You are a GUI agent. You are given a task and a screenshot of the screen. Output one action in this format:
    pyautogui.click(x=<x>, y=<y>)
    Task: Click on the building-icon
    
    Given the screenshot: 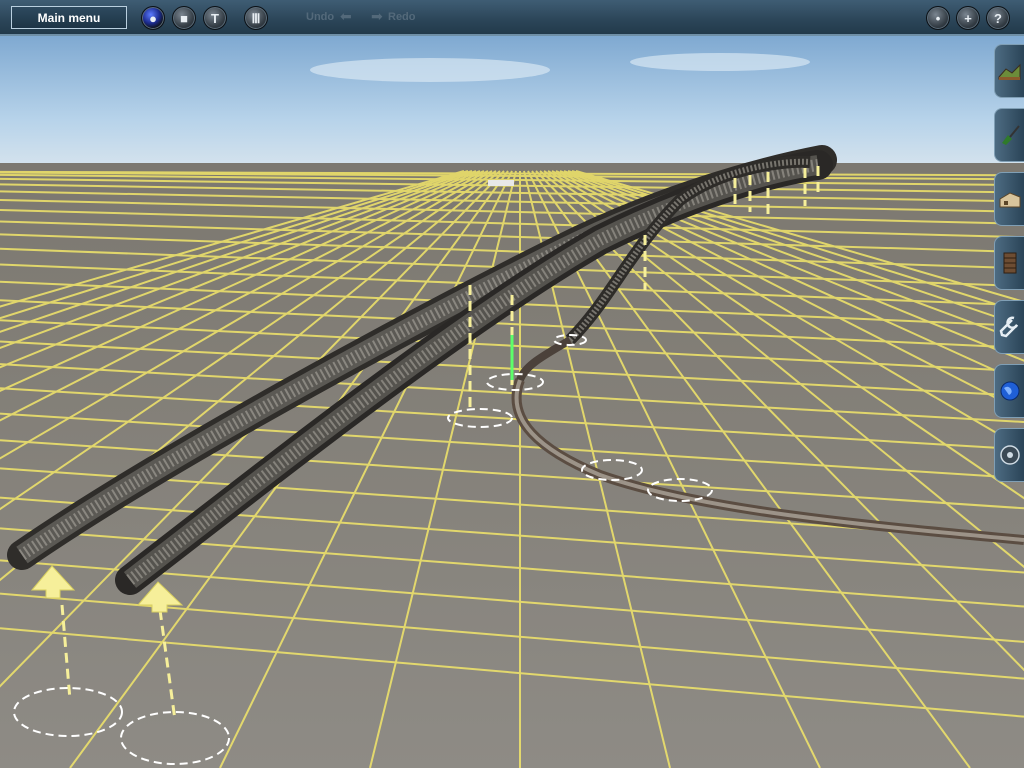 What is the action you would take?
    pyautogui.click(x=1010, y=200)
    